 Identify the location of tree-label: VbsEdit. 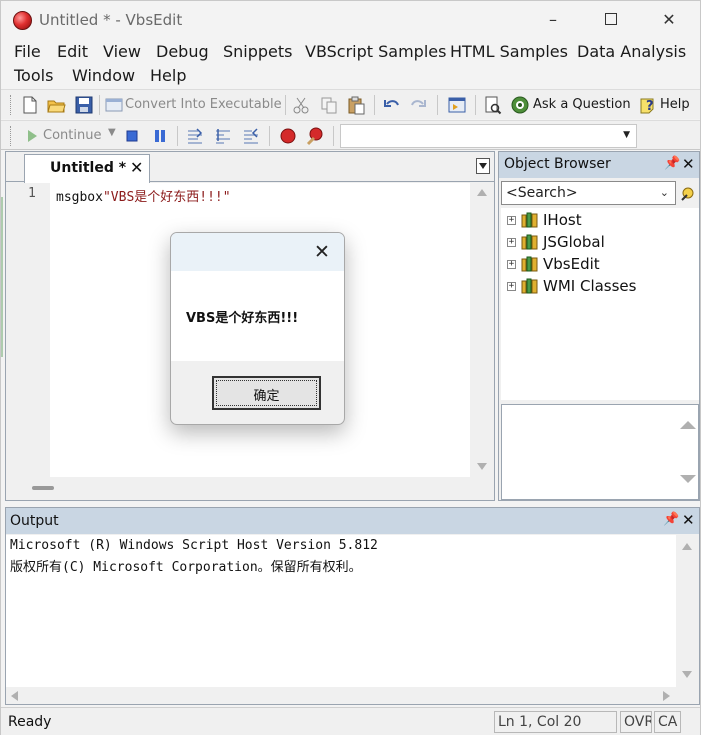
(571, 264).